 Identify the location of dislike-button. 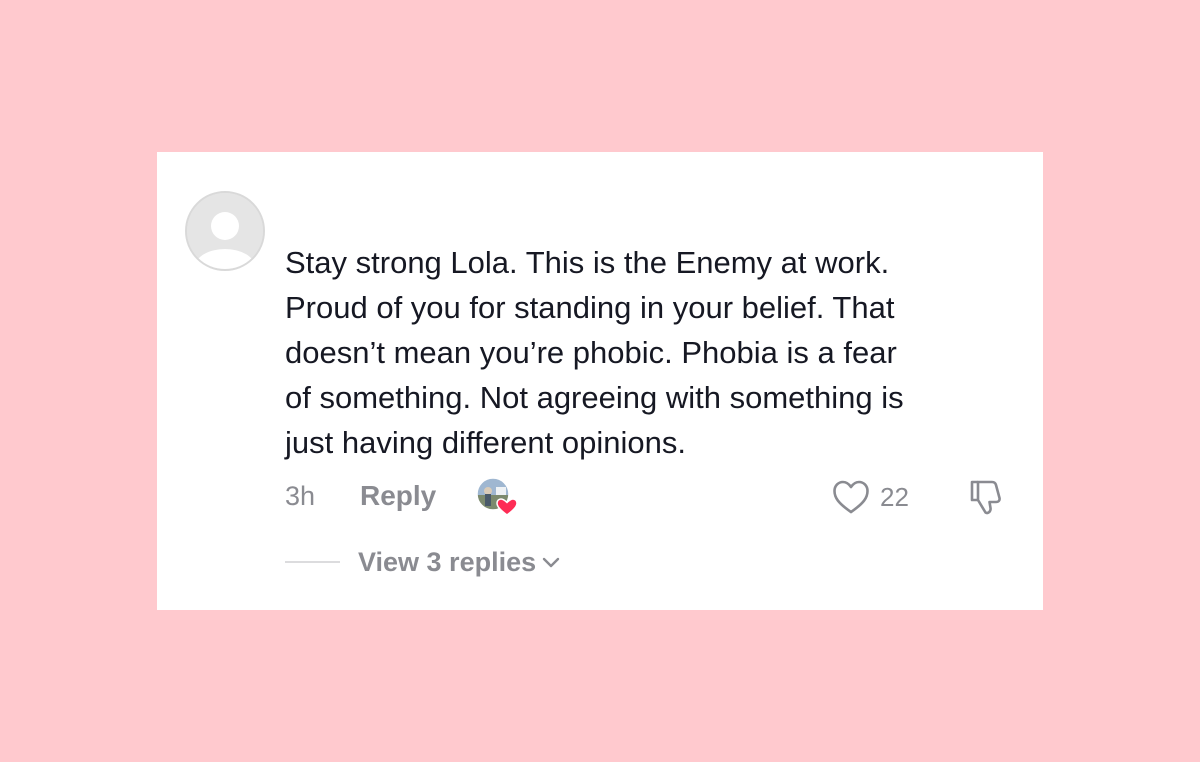
(987, 499).